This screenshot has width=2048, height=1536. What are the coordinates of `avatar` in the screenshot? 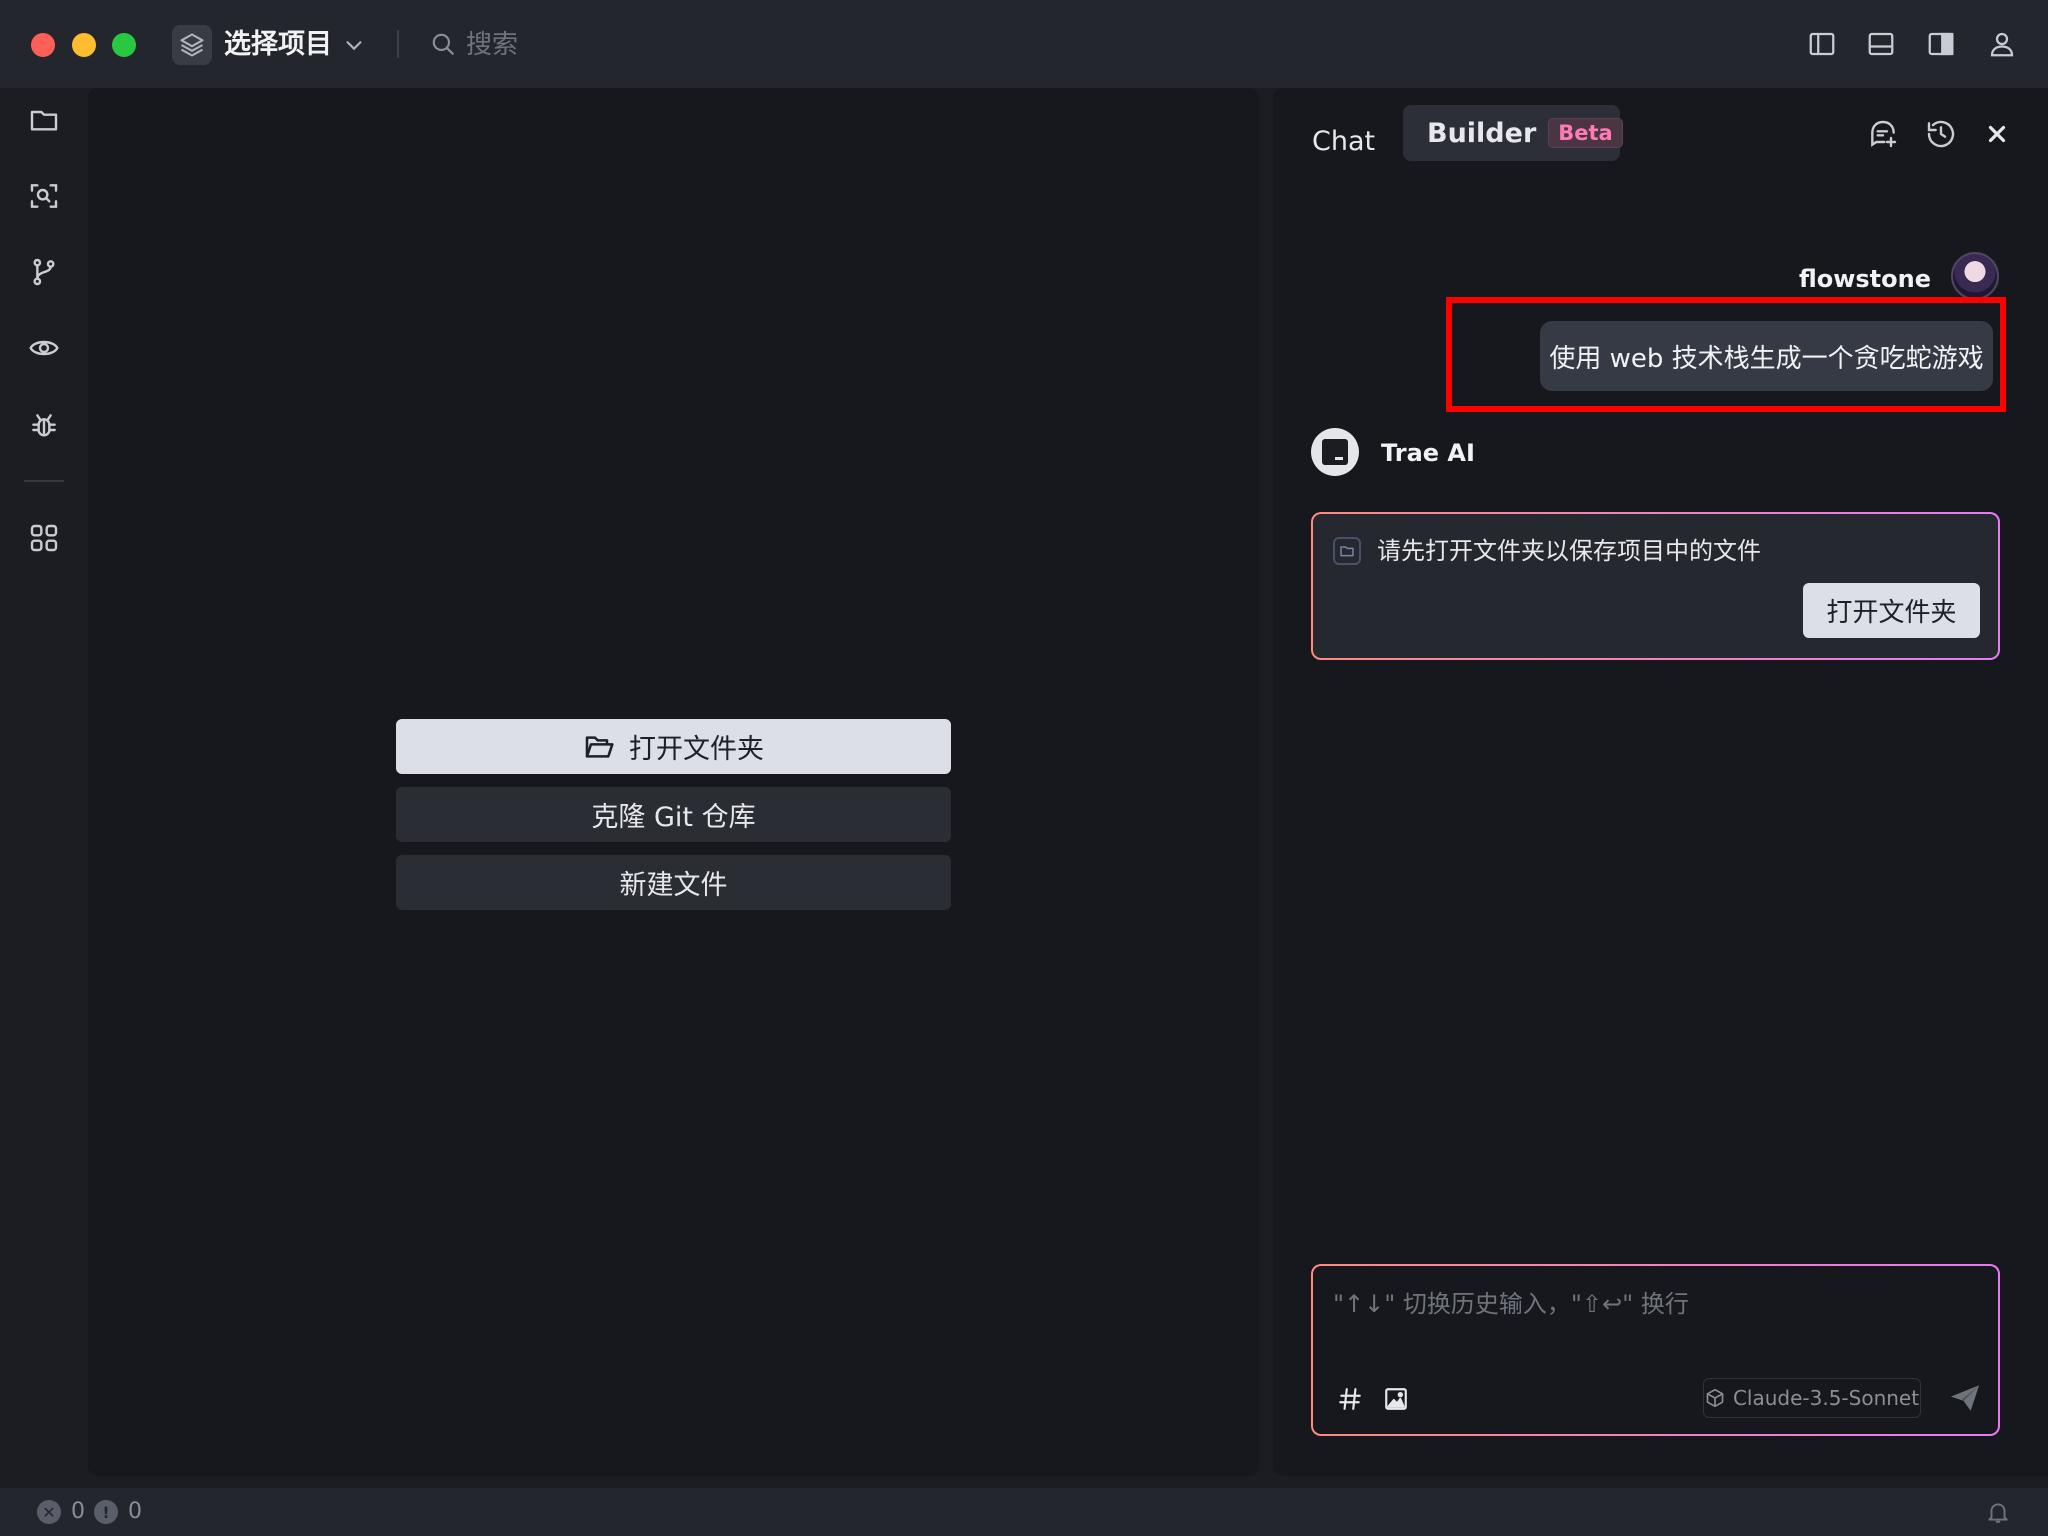 It's located at (1975, 276).